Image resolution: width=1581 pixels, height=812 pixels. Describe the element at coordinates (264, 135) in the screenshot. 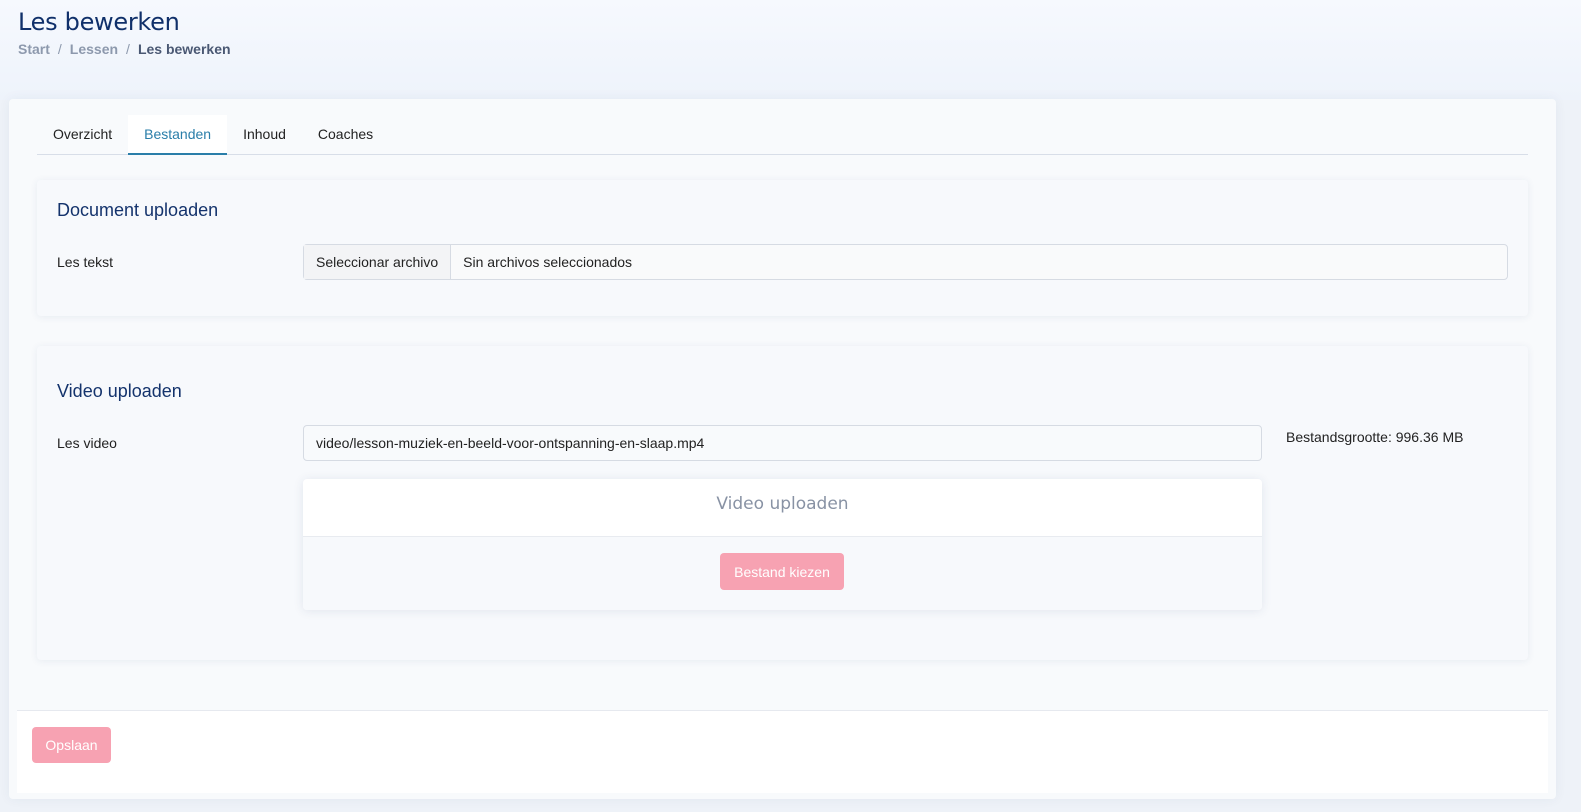

I see `tab-inhoud: Inhoud` at that location.